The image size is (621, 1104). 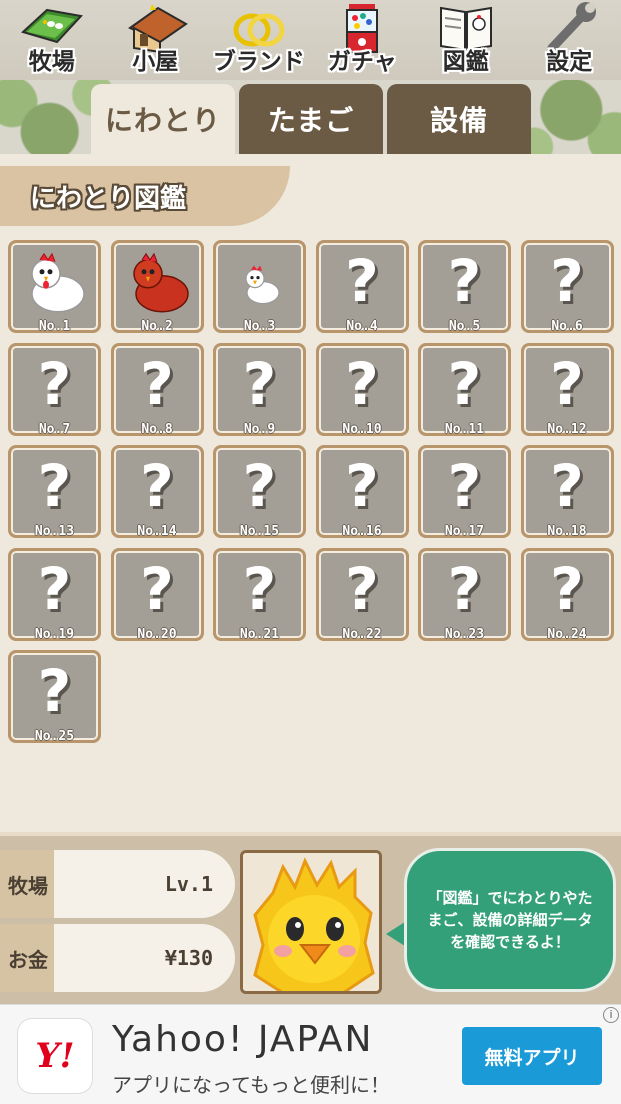 What do you see at coordinates (54, 326) in the screenshot?
I see `card-number: No.1` at bounding box center [54, 326].